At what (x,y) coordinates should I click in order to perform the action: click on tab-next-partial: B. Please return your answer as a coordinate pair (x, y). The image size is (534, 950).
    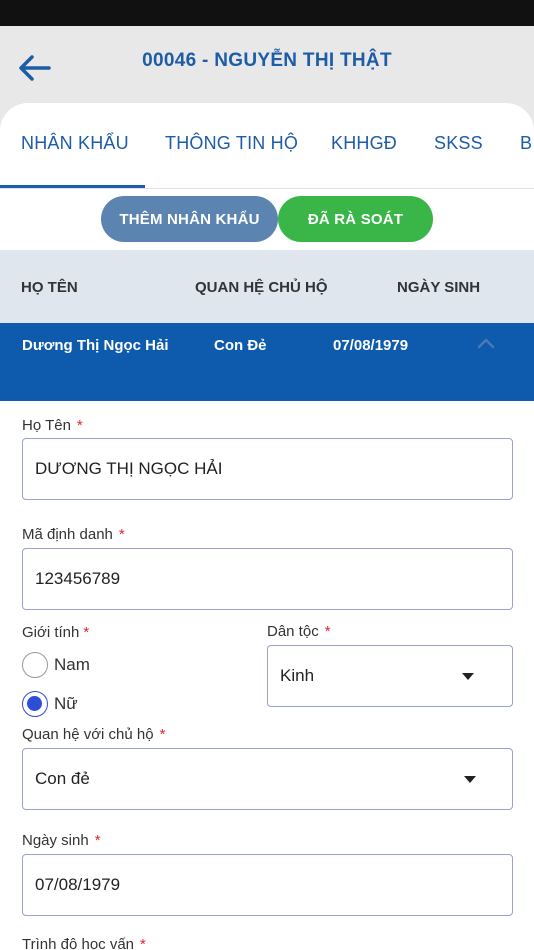
    Looking at the image, I should click on (526, 143).